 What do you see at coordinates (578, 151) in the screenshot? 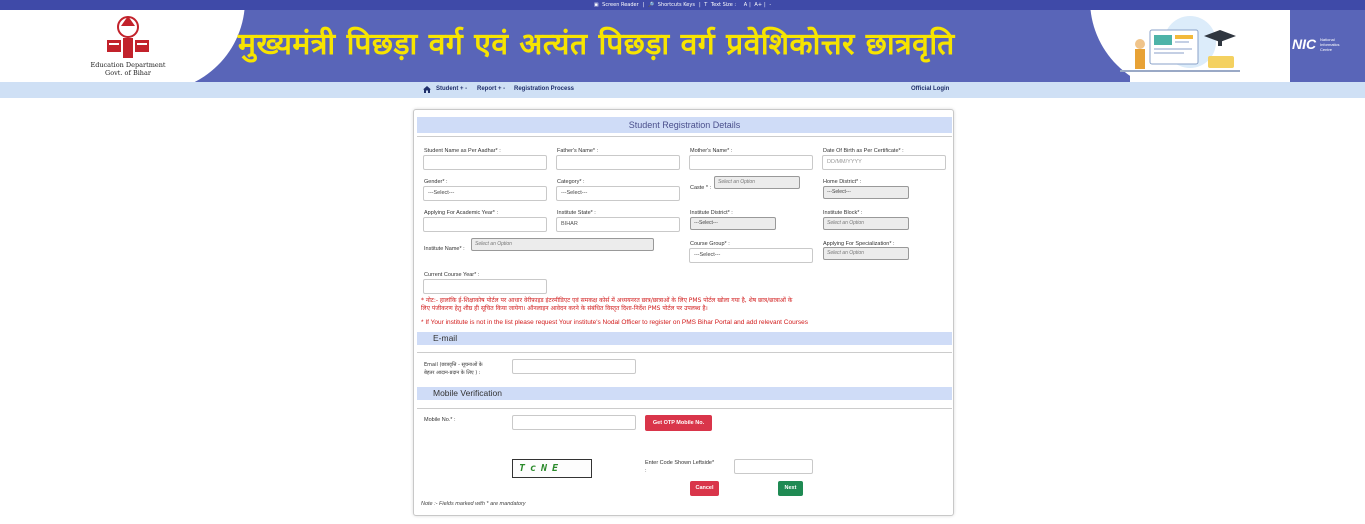
I see `fathers-name-label: Father's Name* :` at bounding box center [578, 151].